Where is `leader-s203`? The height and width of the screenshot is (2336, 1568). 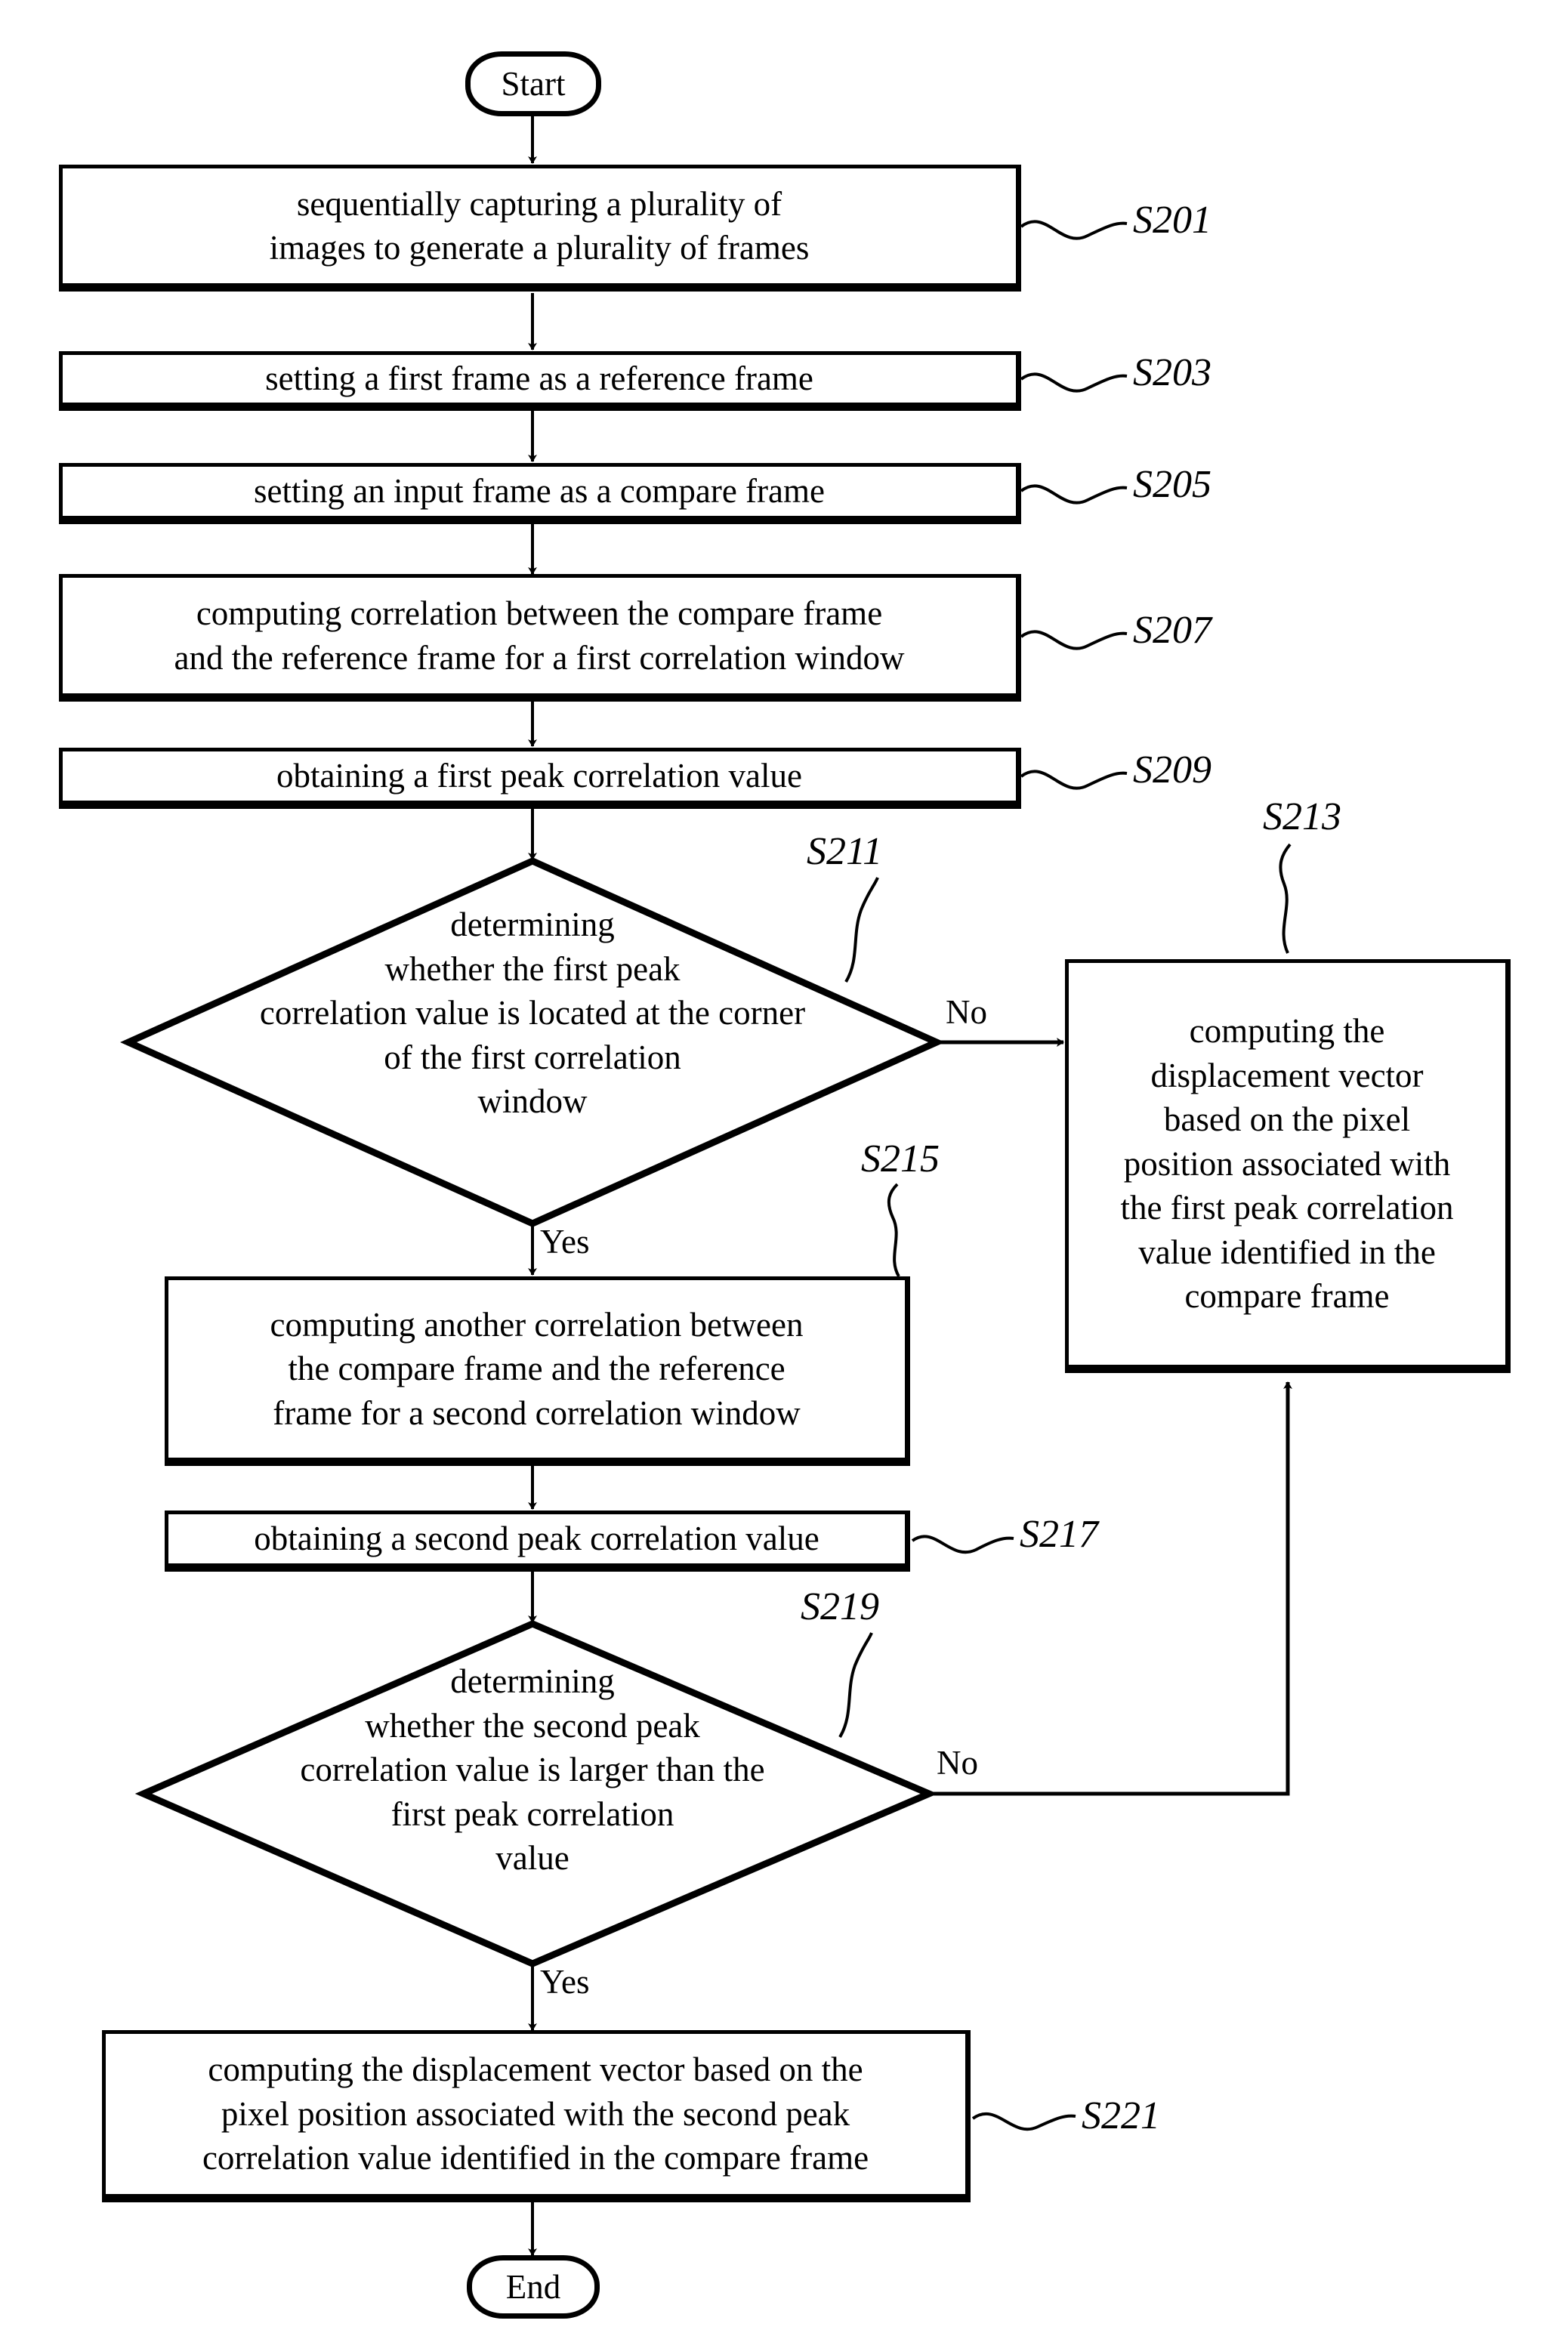
leader-s203 is located at coordinates (1074, 382).